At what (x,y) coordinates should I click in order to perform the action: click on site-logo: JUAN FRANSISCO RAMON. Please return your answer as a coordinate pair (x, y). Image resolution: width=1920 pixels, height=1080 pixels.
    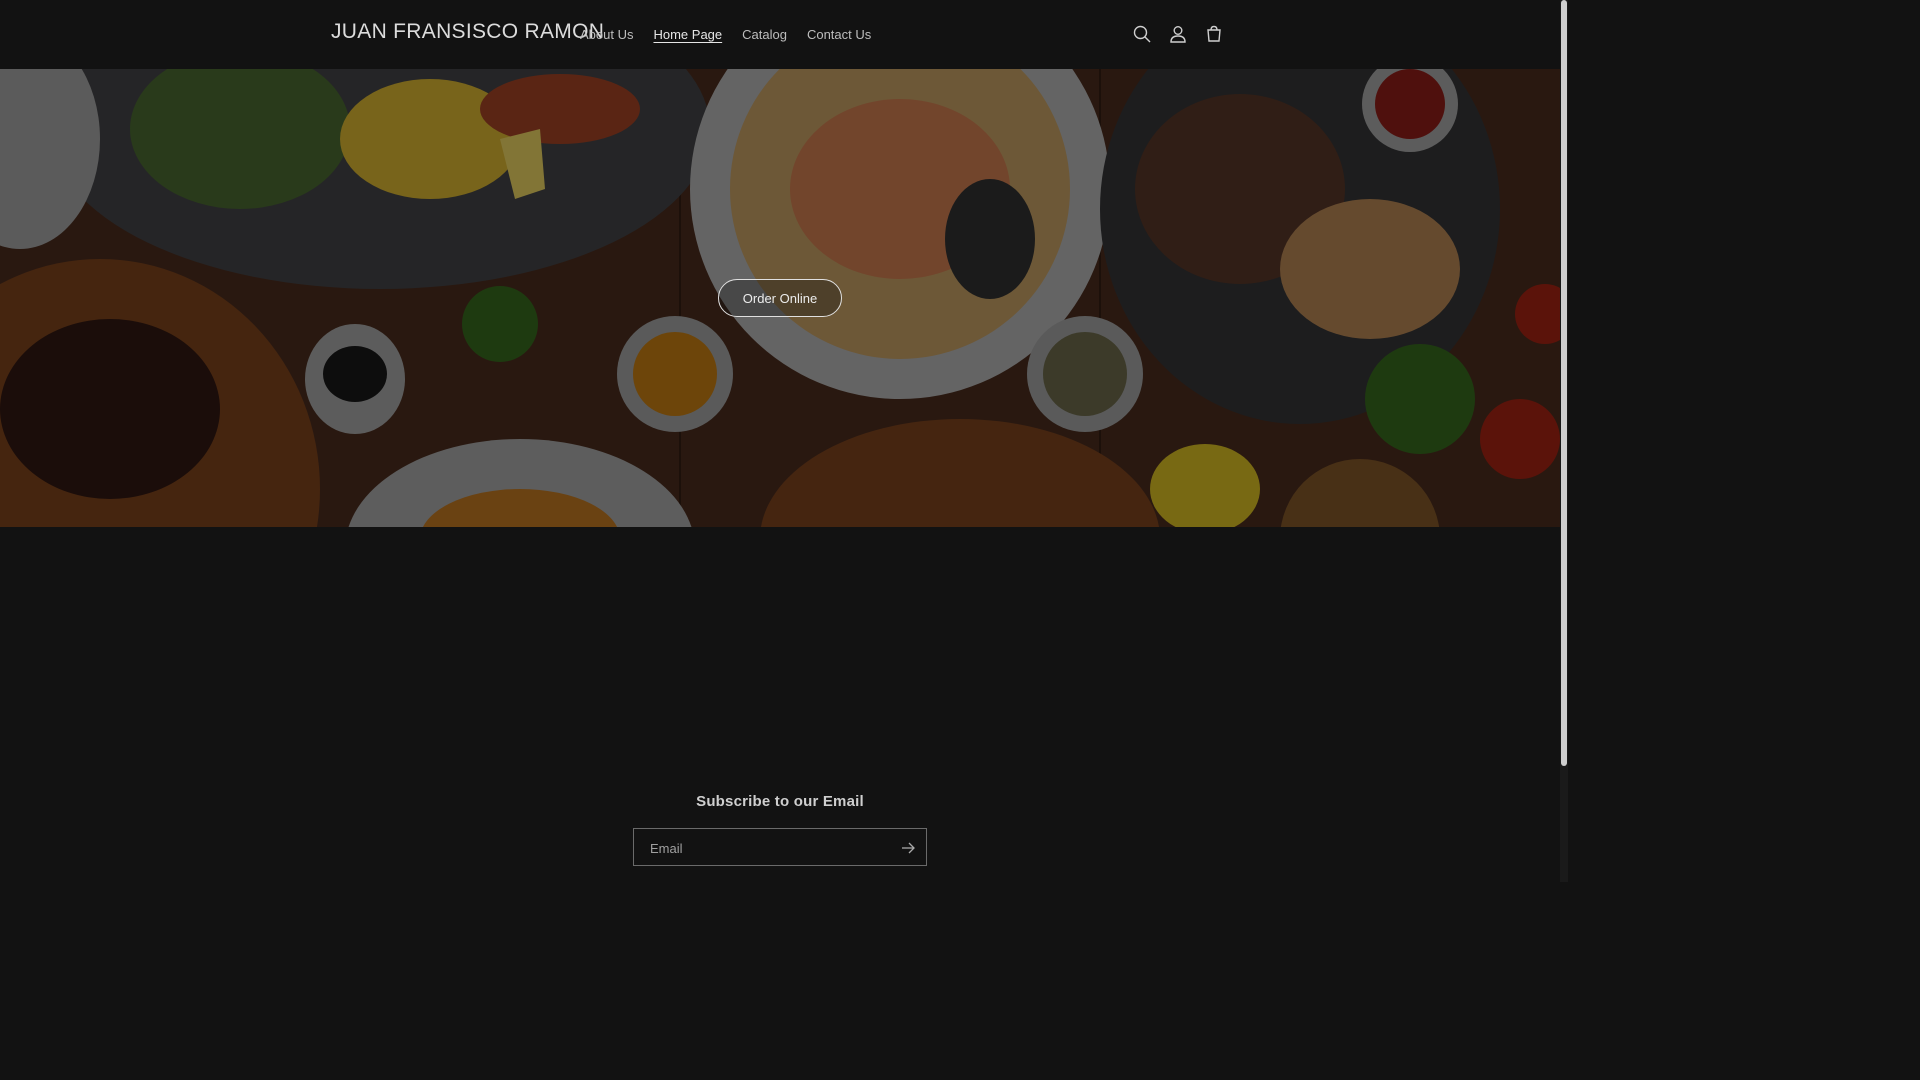
    Looking at the image, I should click on (467, 32).